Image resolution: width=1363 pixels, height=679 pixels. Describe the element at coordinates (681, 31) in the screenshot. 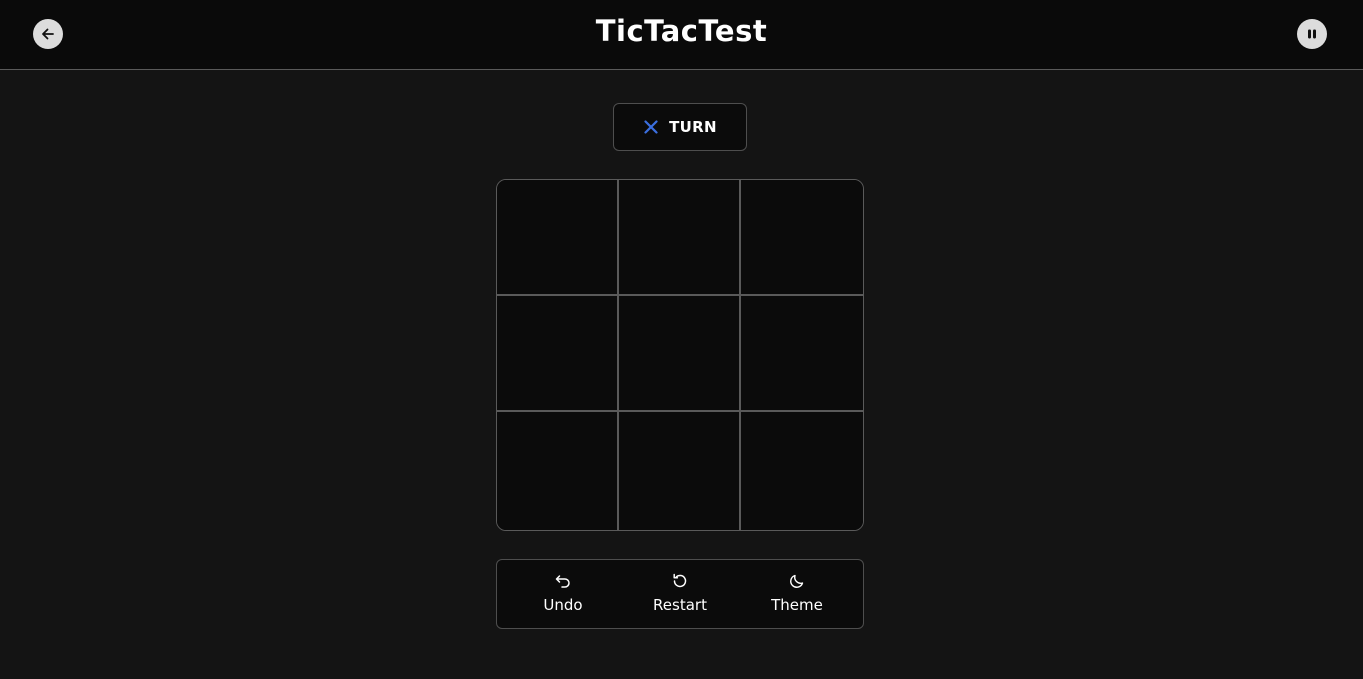

I see `app-title: TicTacTest` at that location.